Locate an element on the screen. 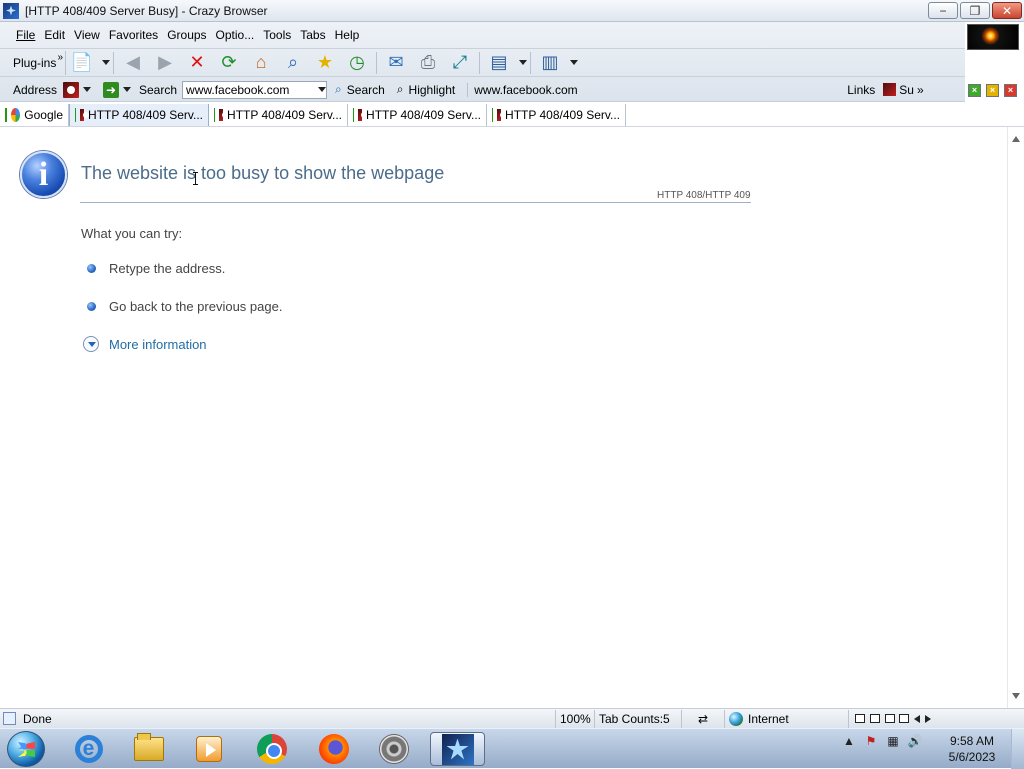 The height and width of the screenshot is (769, 1024). scroll-up-icon is located at coordinates (1016, 139).